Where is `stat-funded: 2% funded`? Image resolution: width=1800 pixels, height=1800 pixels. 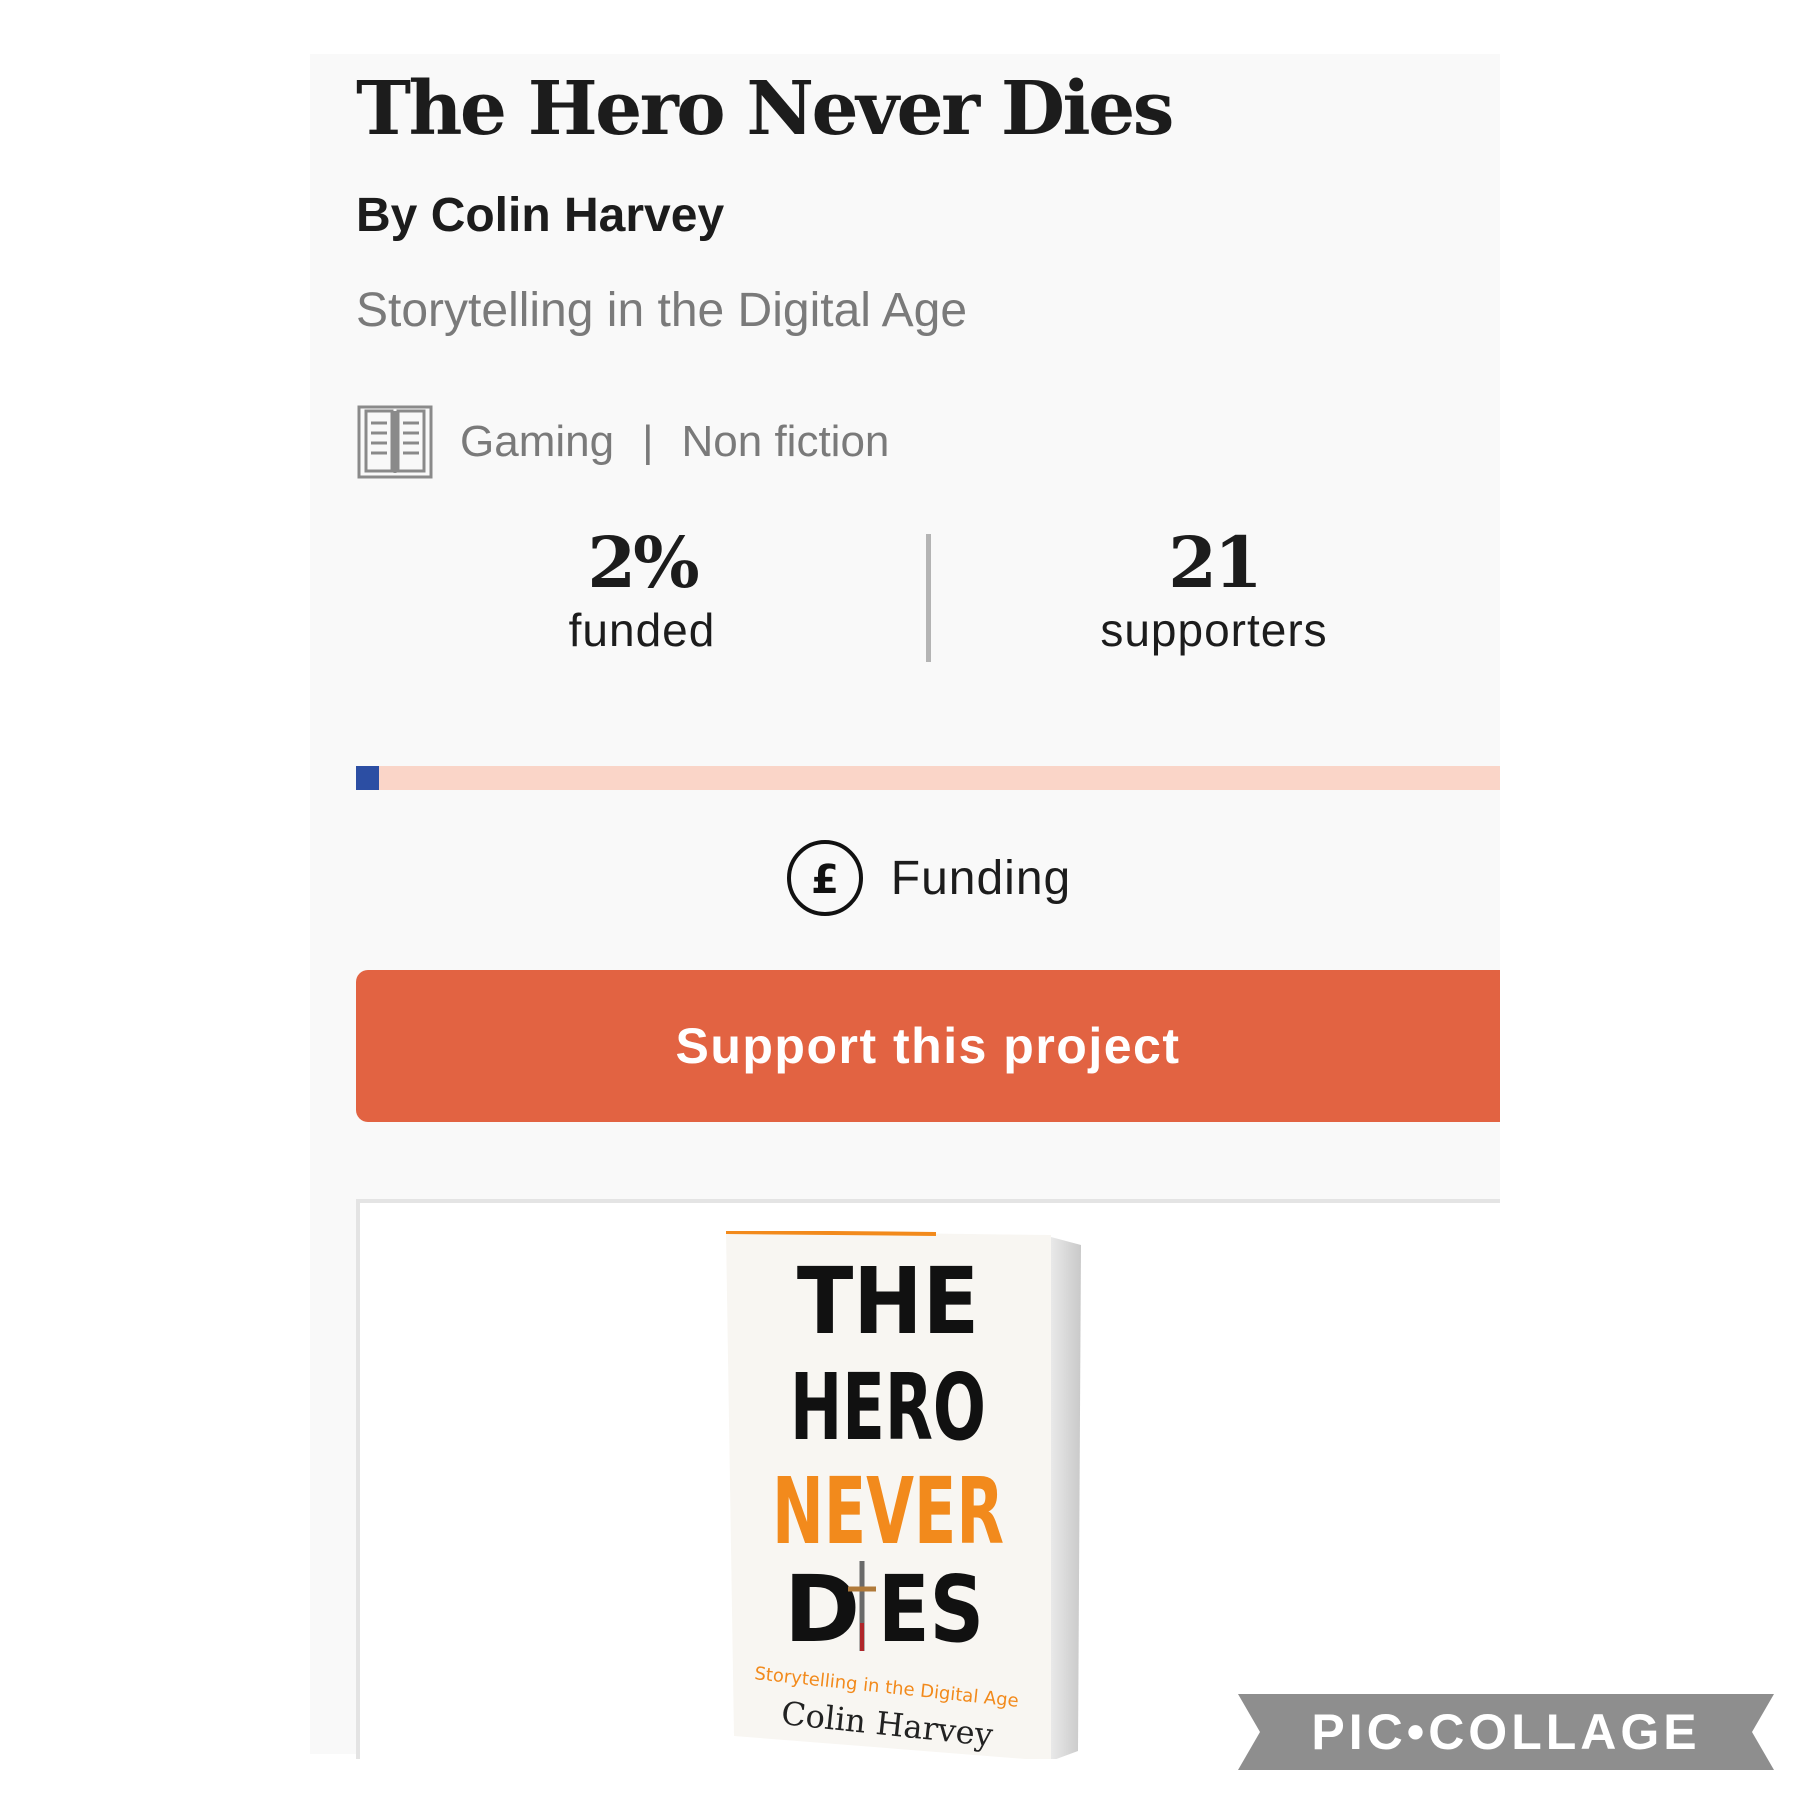
stat-funded: 2% funded is located at coordinates (642, 591).